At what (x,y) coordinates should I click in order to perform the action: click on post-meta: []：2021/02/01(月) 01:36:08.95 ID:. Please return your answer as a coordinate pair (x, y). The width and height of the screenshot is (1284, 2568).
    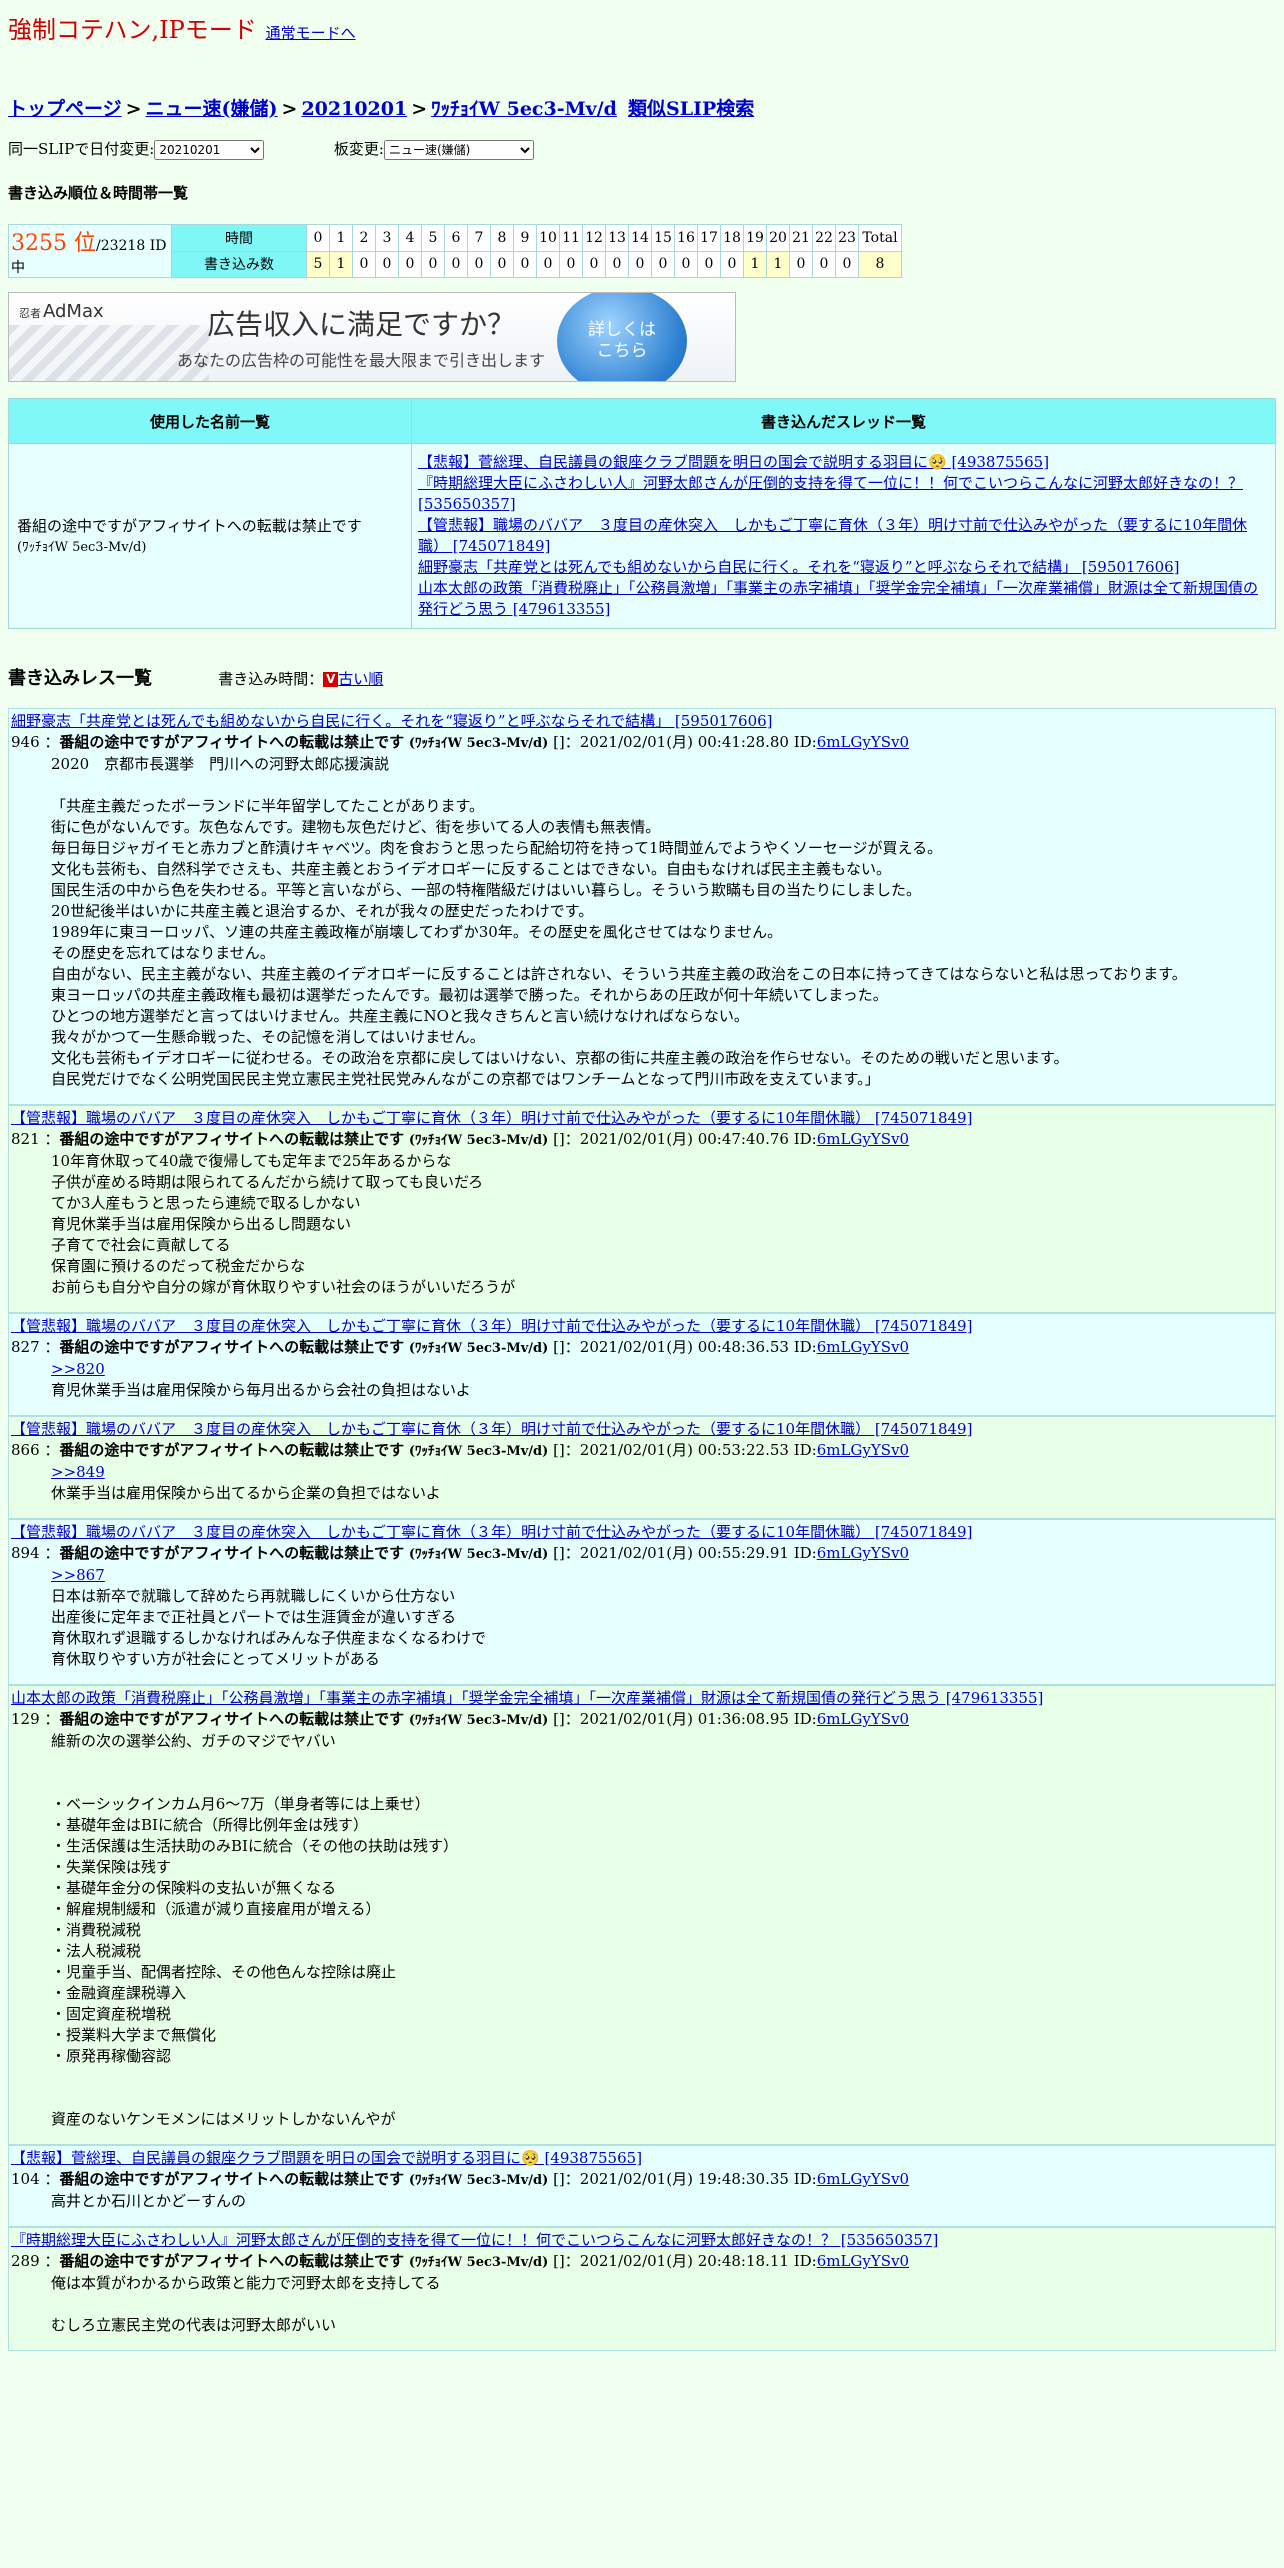
    Looking at the image, I should click on (682, 1719).